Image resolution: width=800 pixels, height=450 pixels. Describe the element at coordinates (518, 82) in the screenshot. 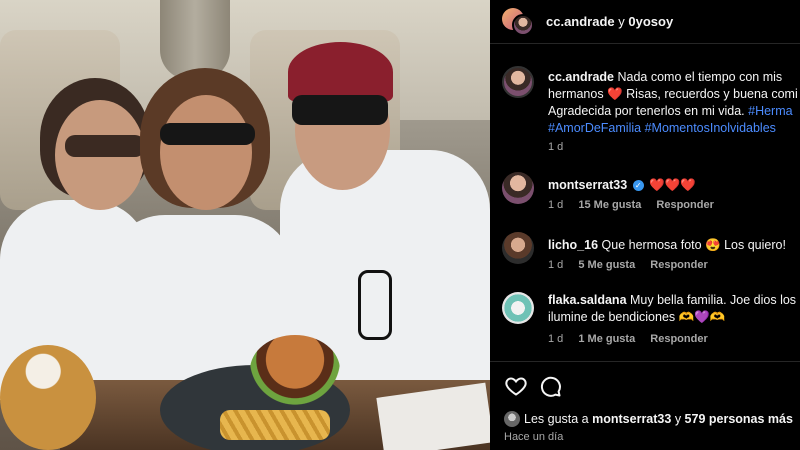

I see `caption-avatar` at that location.